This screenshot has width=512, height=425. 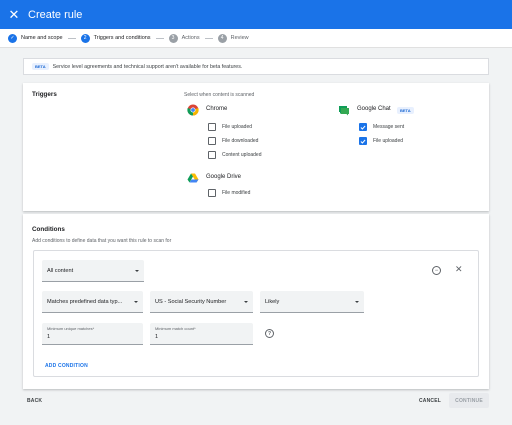 What do you see at coordinates (224, 177) in the screenshot?
I see `google-drive-label: Google Drive` at bounding box center [224, 177].